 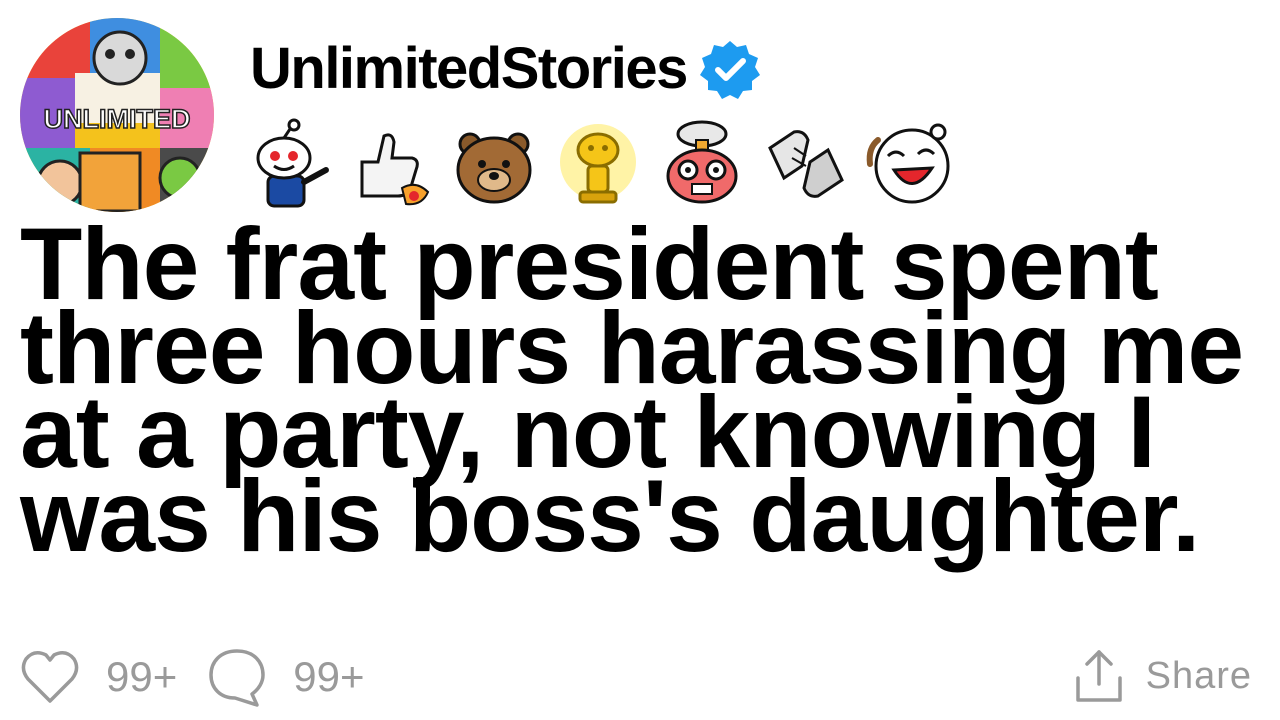 I want to click on username-row: UnlimitedStories, so click(x=505, y=69).